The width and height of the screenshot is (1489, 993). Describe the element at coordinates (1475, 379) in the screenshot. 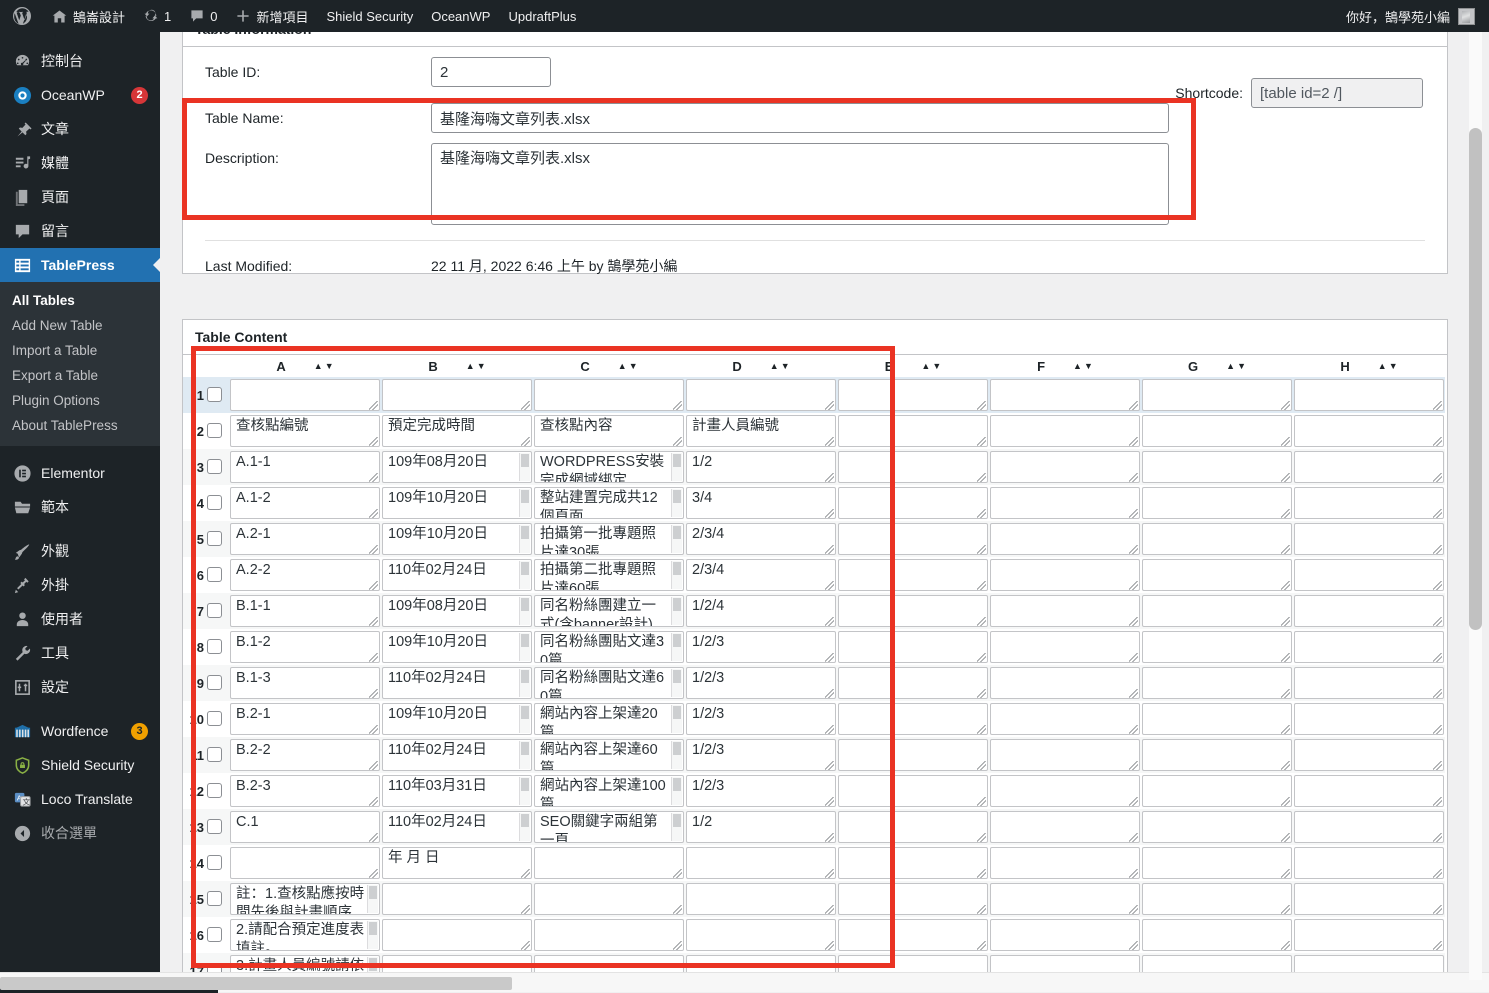

I see `vertical-scroll-thumb` at that location.